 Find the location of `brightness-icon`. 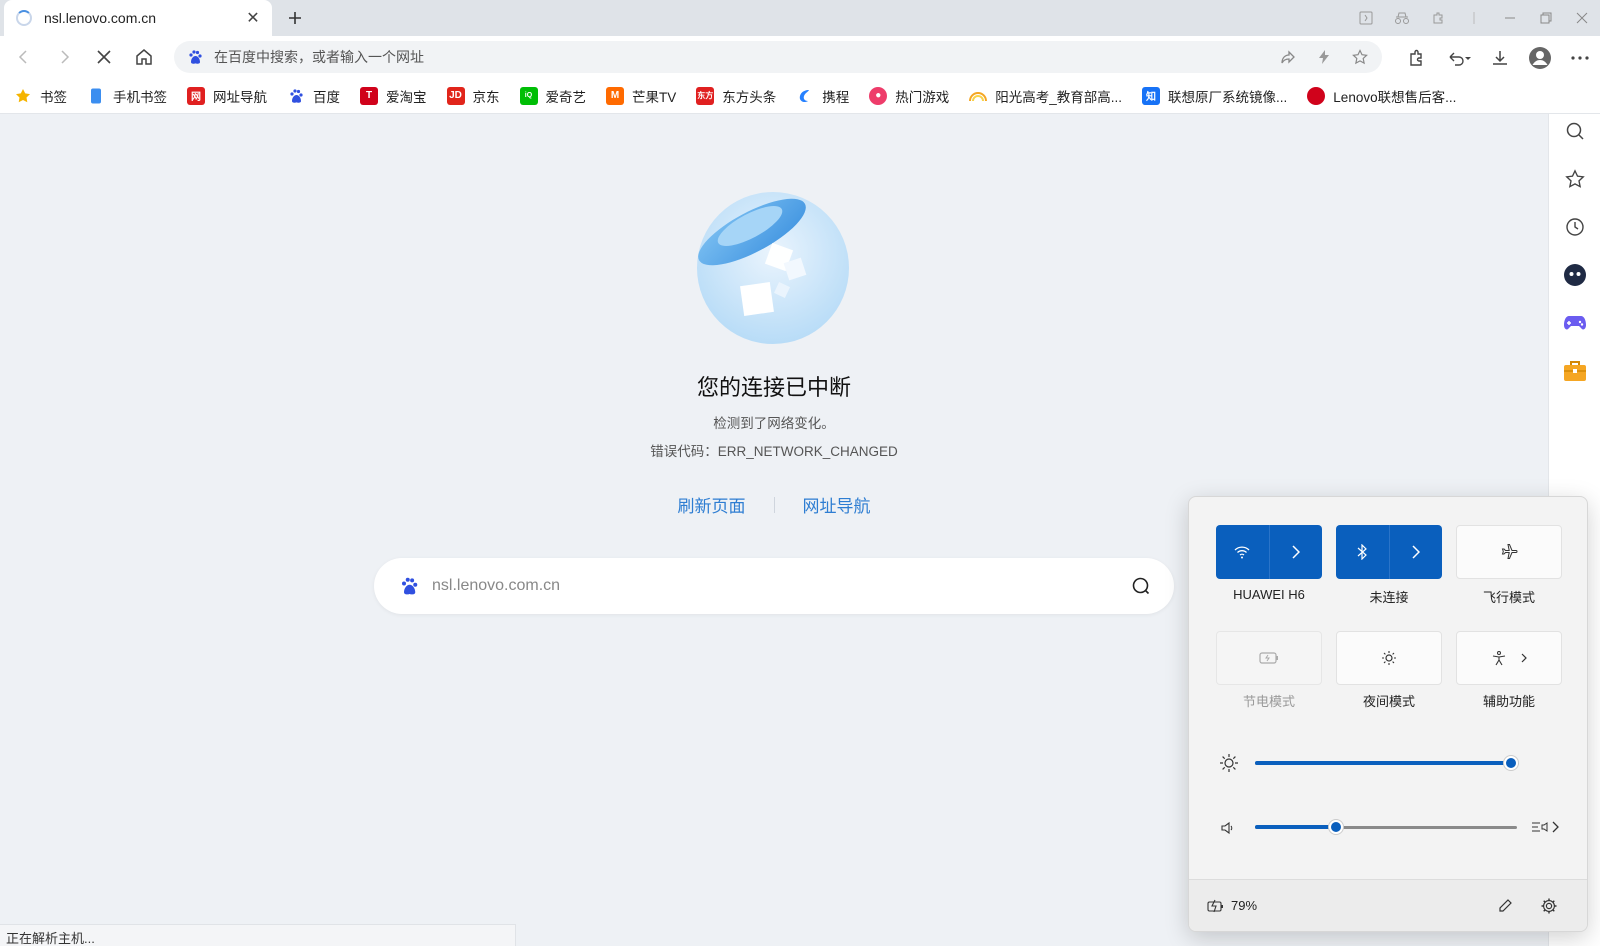

brightness-icon is located at coordinates (1229, 763).